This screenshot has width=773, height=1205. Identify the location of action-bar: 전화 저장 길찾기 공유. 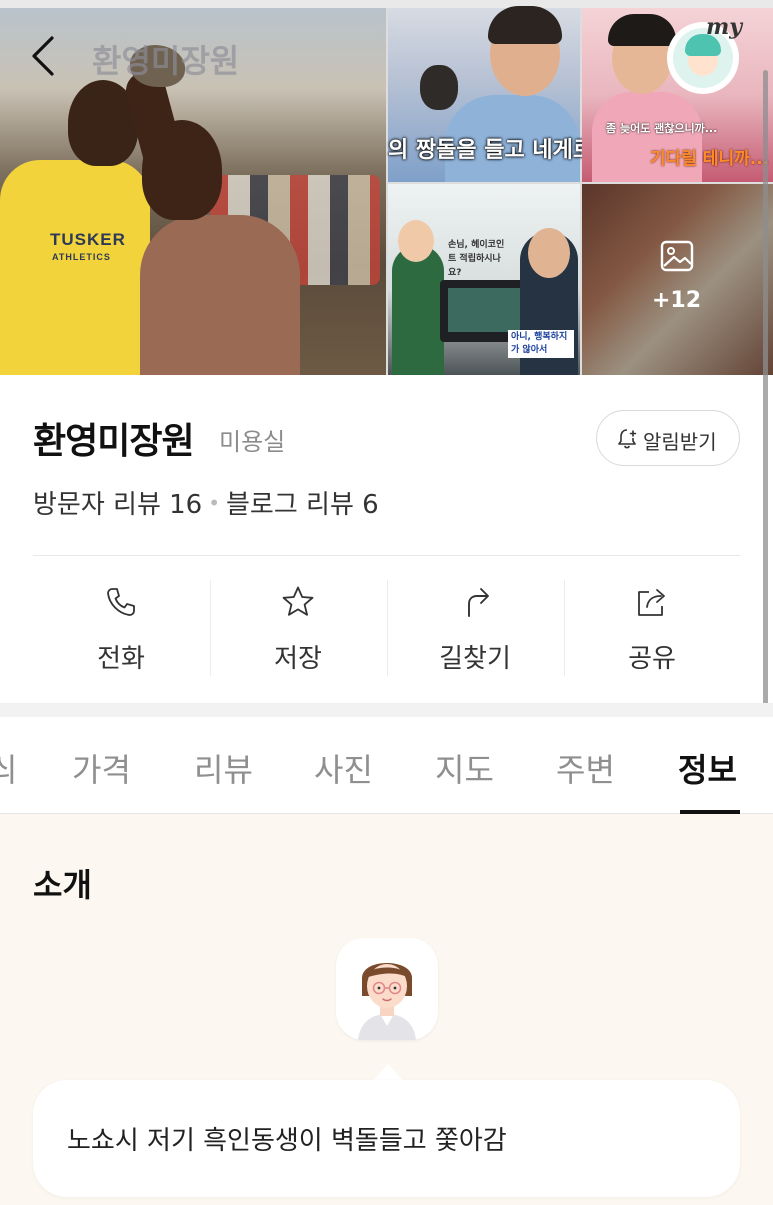
(386, 630).